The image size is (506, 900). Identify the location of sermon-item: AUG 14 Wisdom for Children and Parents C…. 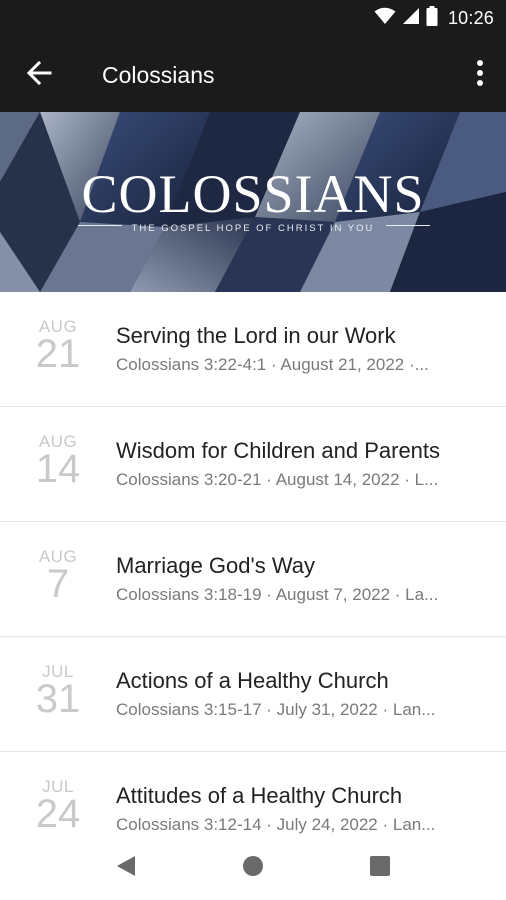
(253, 464).